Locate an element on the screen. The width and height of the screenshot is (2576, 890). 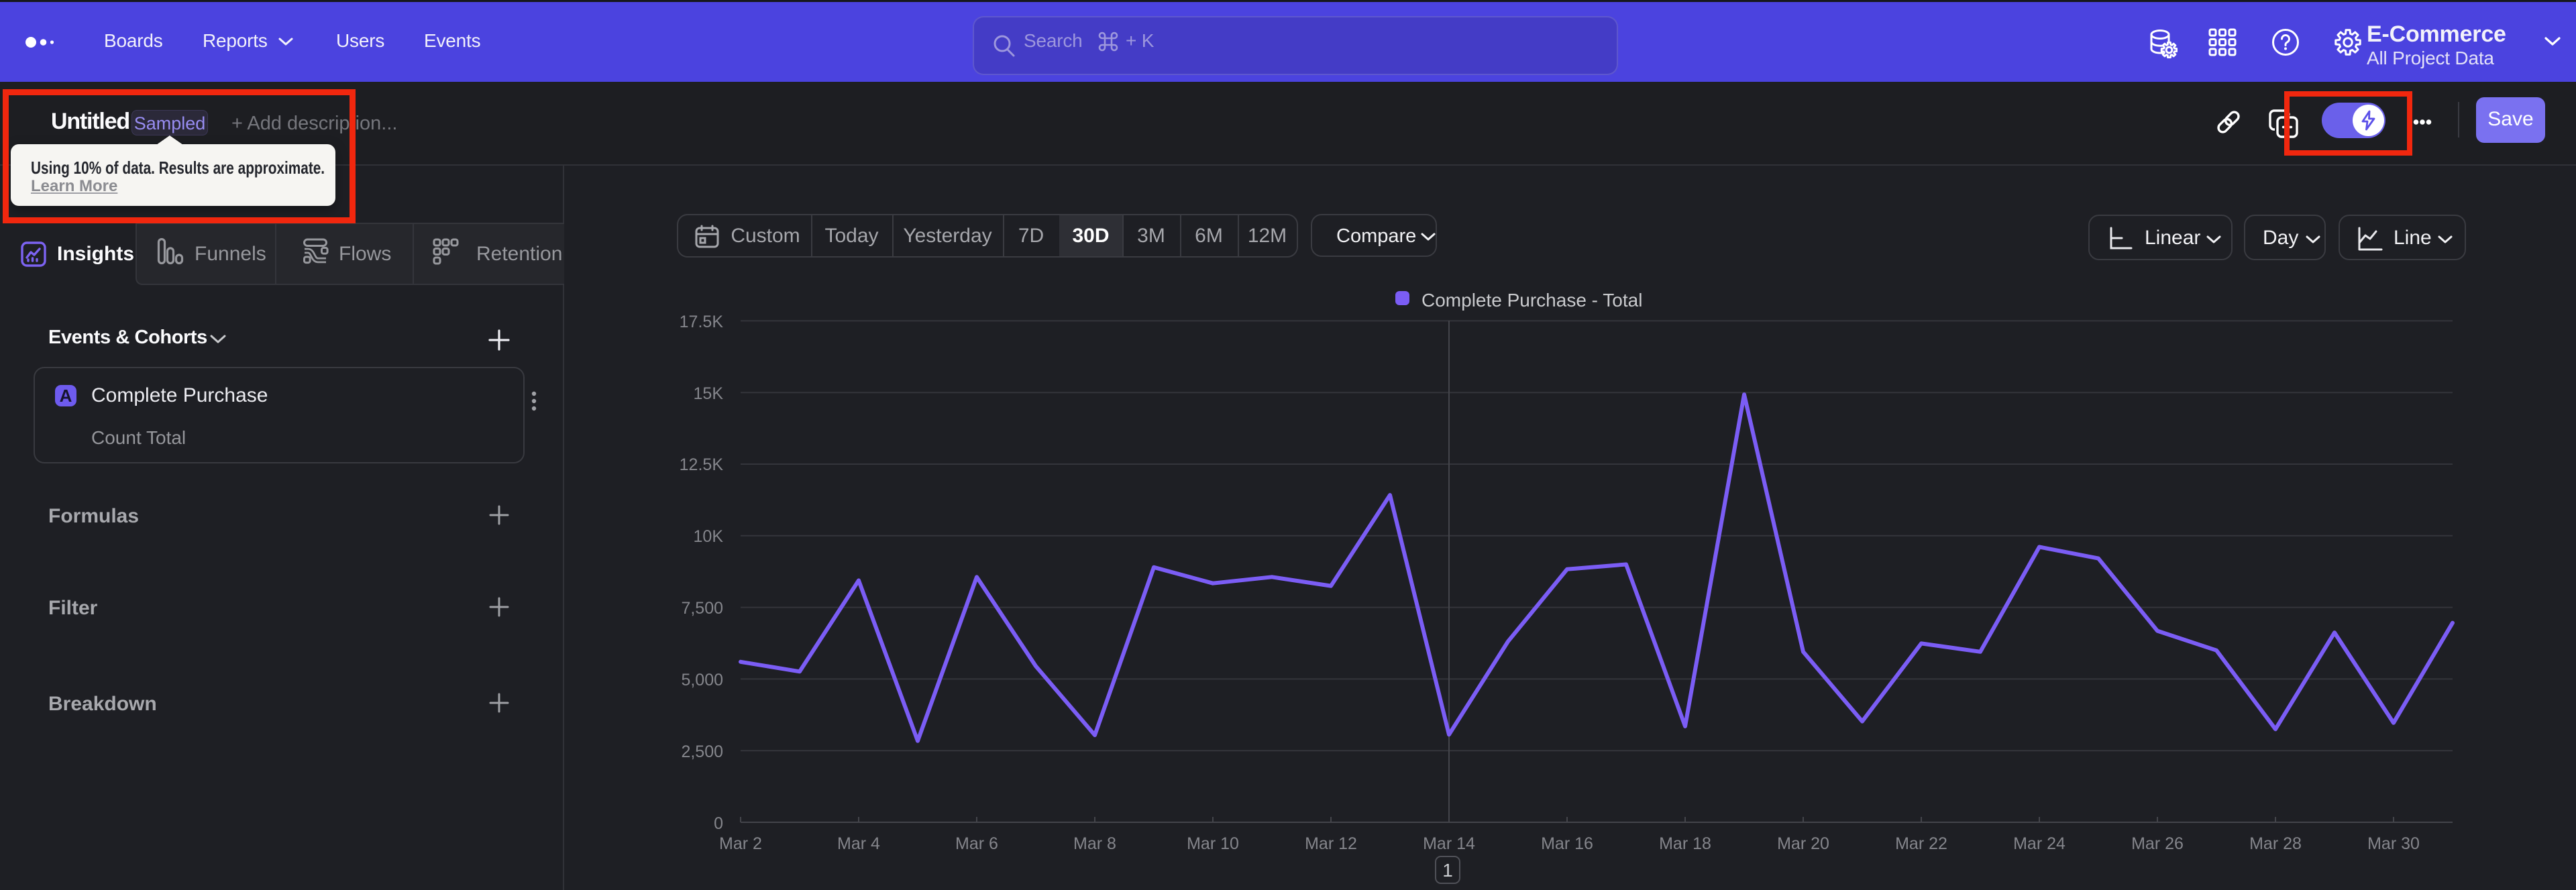
svg-text: 5,000 is located at coordinates (702, 680).